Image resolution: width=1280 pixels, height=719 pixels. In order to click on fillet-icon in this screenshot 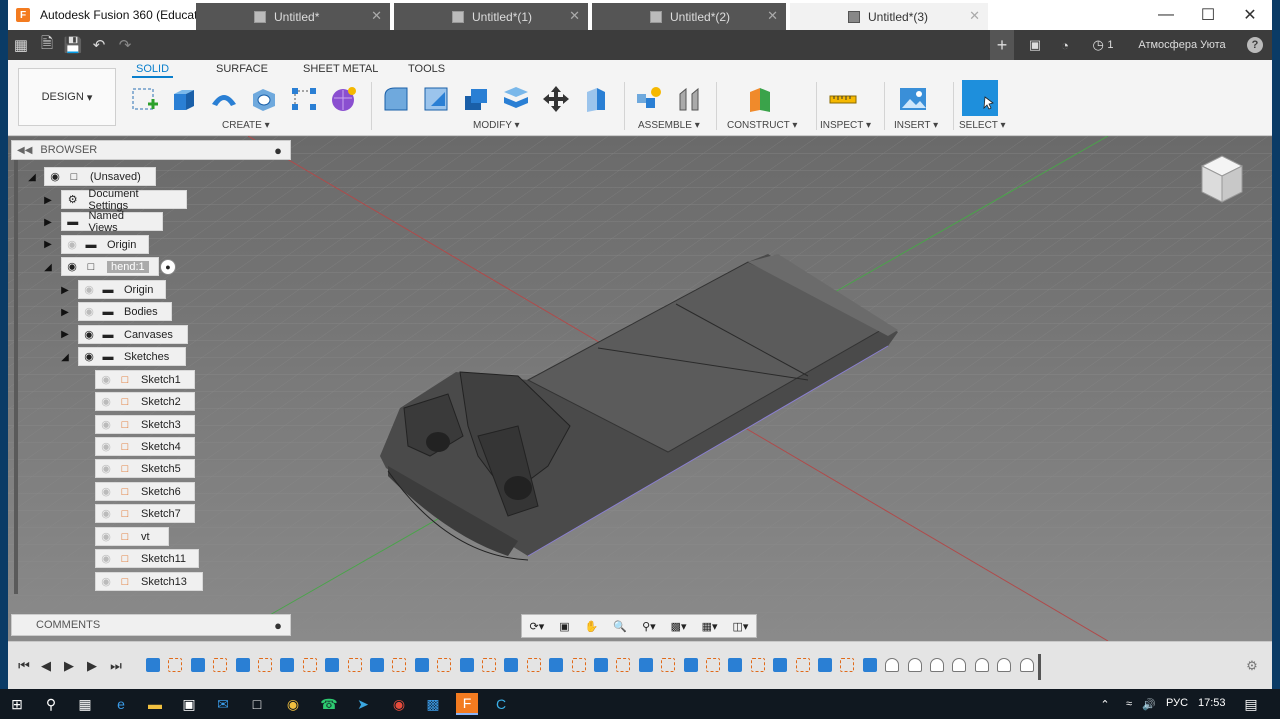, I will do `click(436, 99)`.